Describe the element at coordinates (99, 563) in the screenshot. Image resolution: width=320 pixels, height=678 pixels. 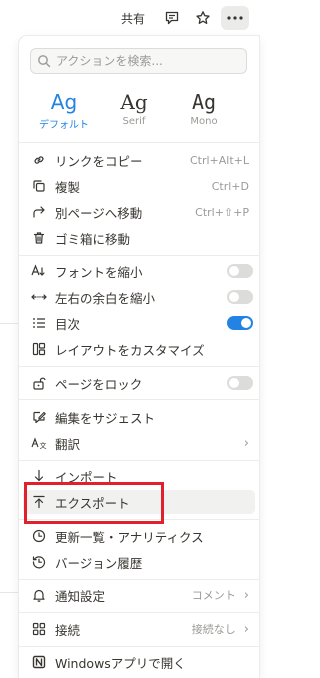
I see `item-label: バージョン履歴` at that location.